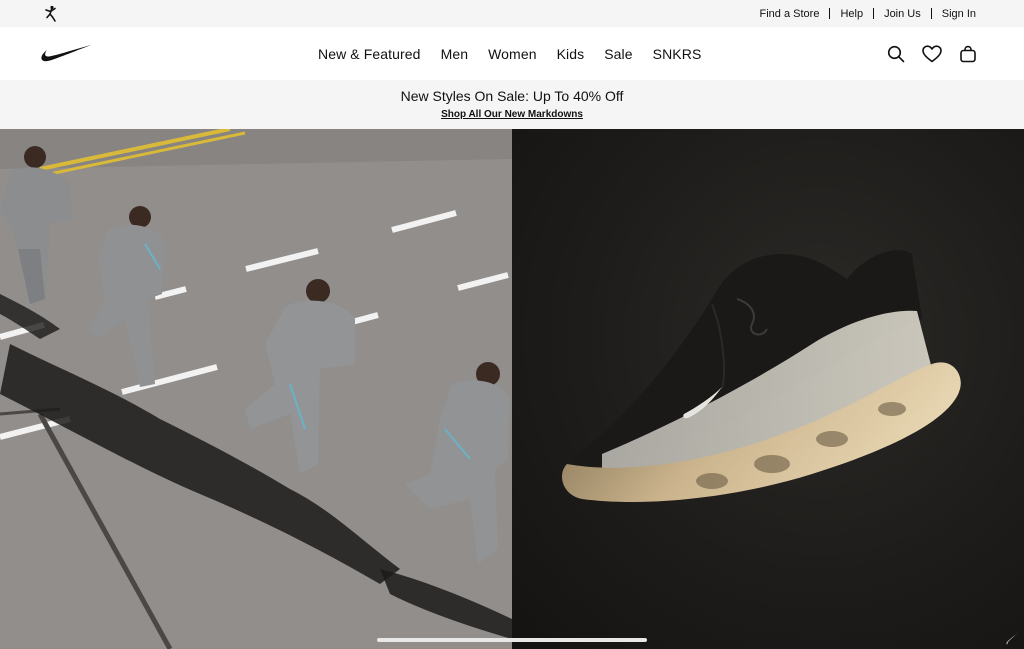  I want to click on bag-icon, so click(968, 54).